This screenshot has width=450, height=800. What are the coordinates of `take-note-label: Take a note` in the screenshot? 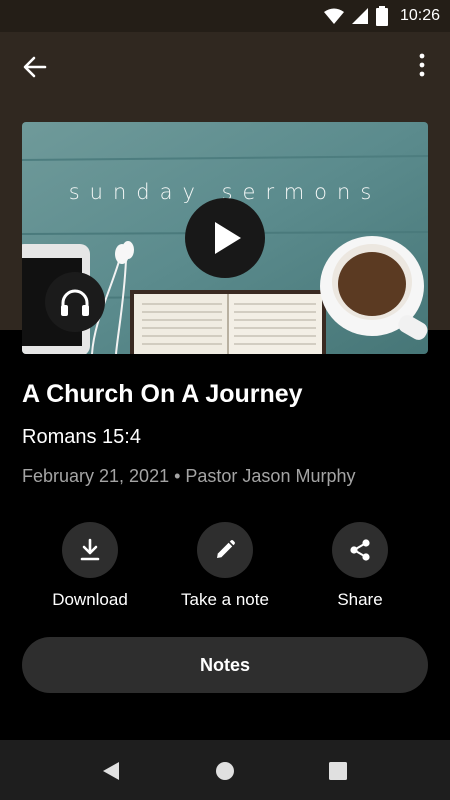 It's located at (225, 599).